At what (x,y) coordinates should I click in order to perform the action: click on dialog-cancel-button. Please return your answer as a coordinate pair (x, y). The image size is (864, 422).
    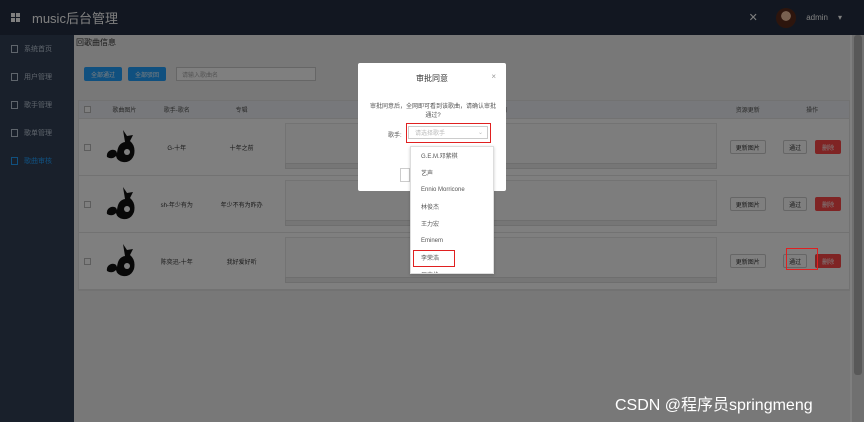
    Looking at the image, I should click on (405, 175).